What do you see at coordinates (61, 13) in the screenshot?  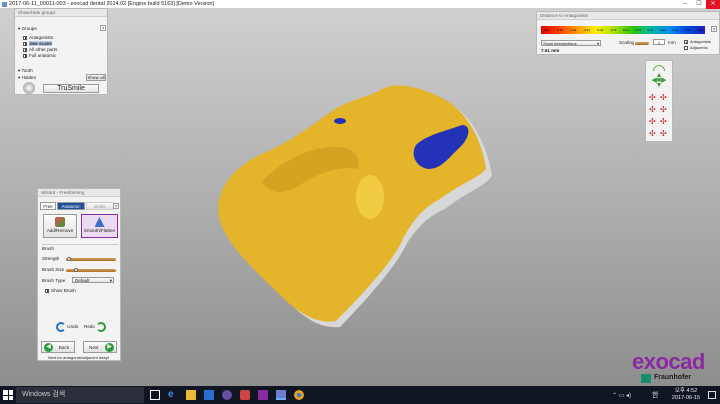 I see `panel-title: Show/Hide groups` at bounding box center [61, 13].